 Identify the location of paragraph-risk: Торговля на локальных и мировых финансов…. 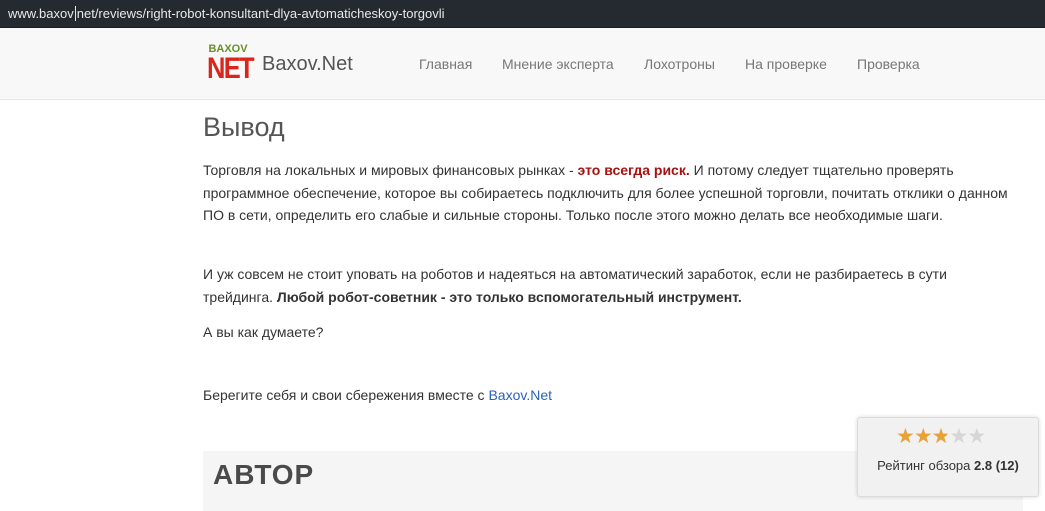
(611, 193).